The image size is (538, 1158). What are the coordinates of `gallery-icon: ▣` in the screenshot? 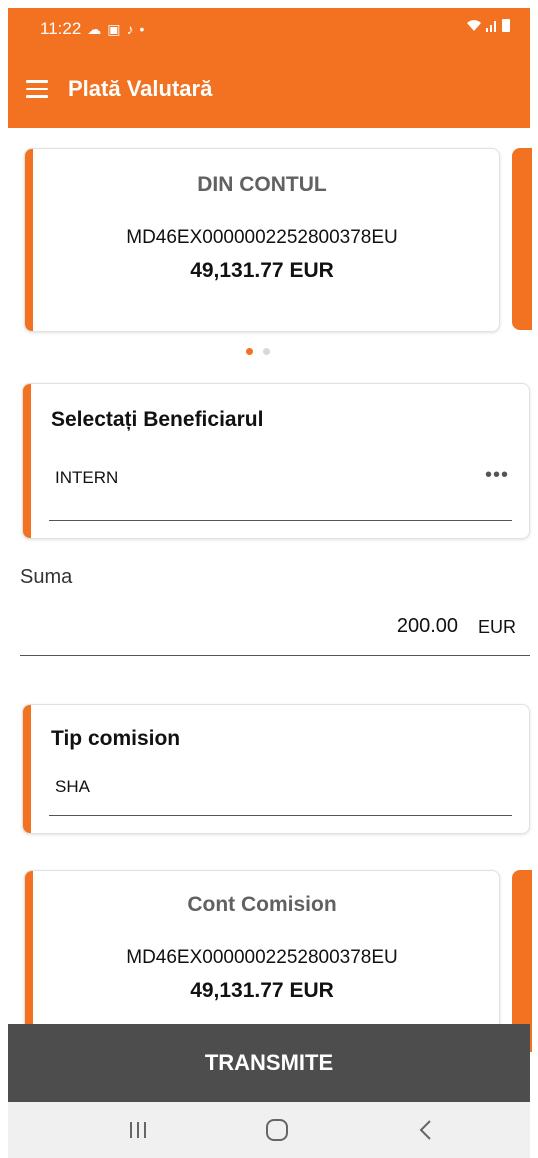 It's located at (114, 28).